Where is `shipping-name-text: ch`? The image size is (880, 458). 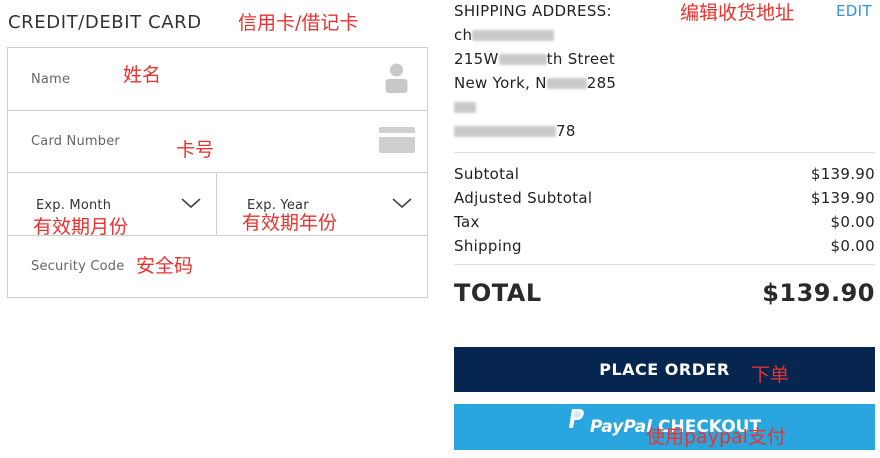 shipping-name-text: ch is located at coordinates (463, 35).